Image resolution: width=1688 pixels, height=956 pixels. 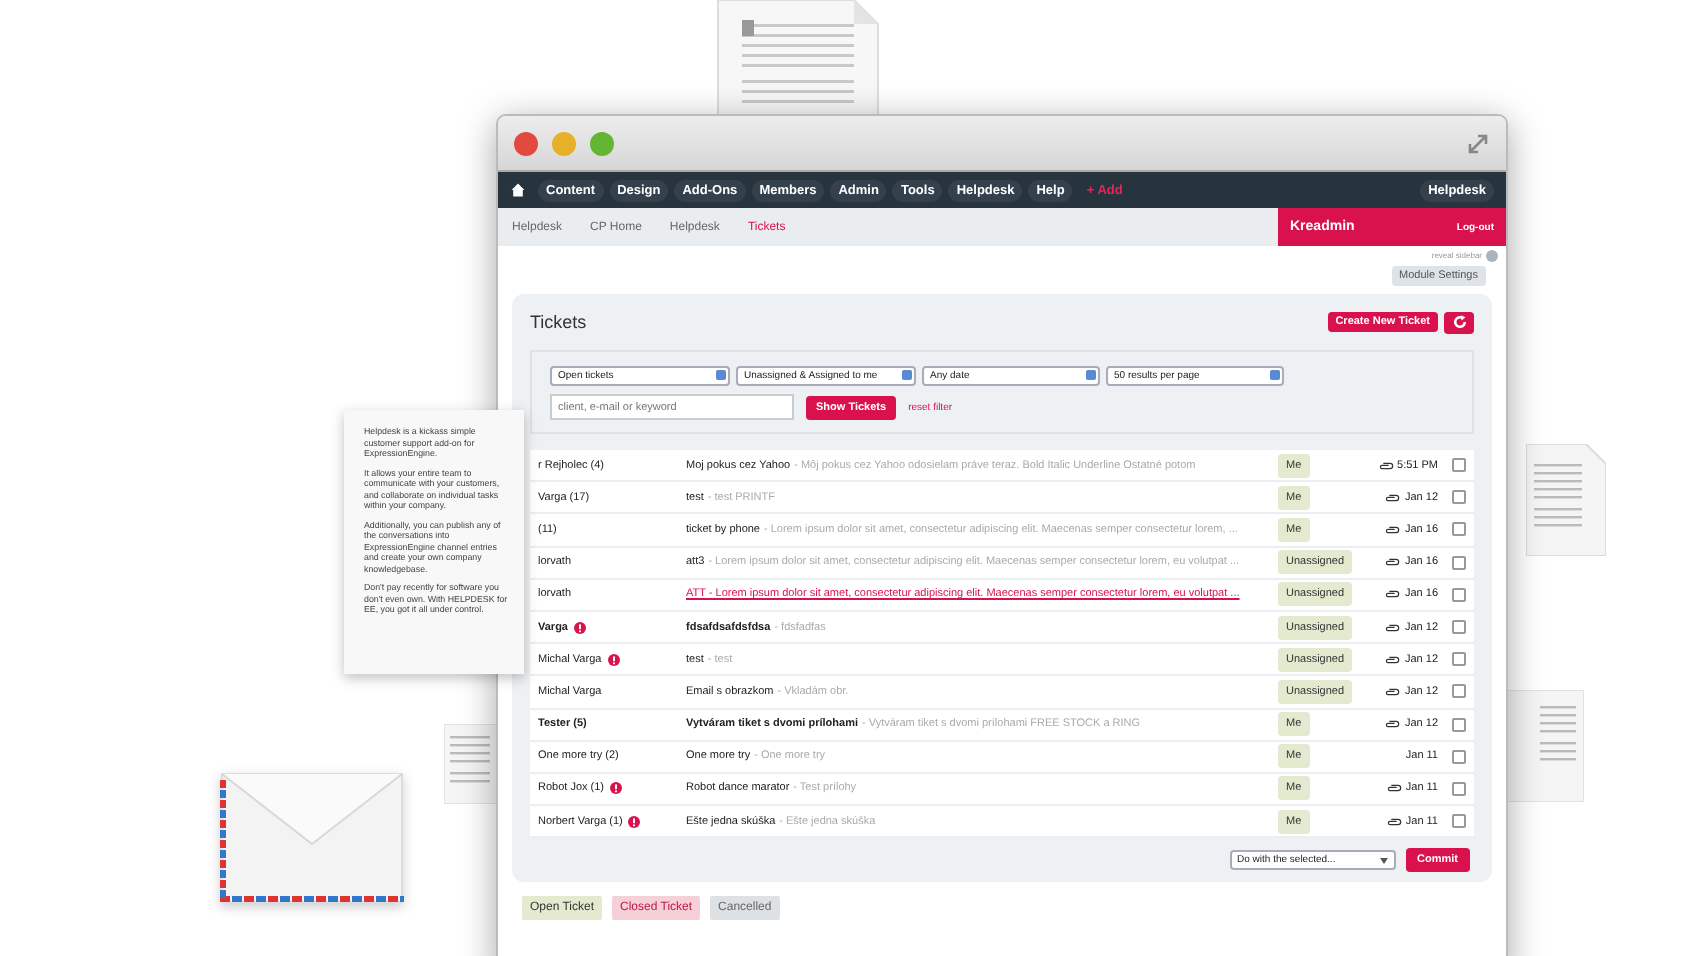 What do you see at coordinates (1492, 255) in the screenshot?
I see `toggle-icon` at bounding box center [1492, 255].